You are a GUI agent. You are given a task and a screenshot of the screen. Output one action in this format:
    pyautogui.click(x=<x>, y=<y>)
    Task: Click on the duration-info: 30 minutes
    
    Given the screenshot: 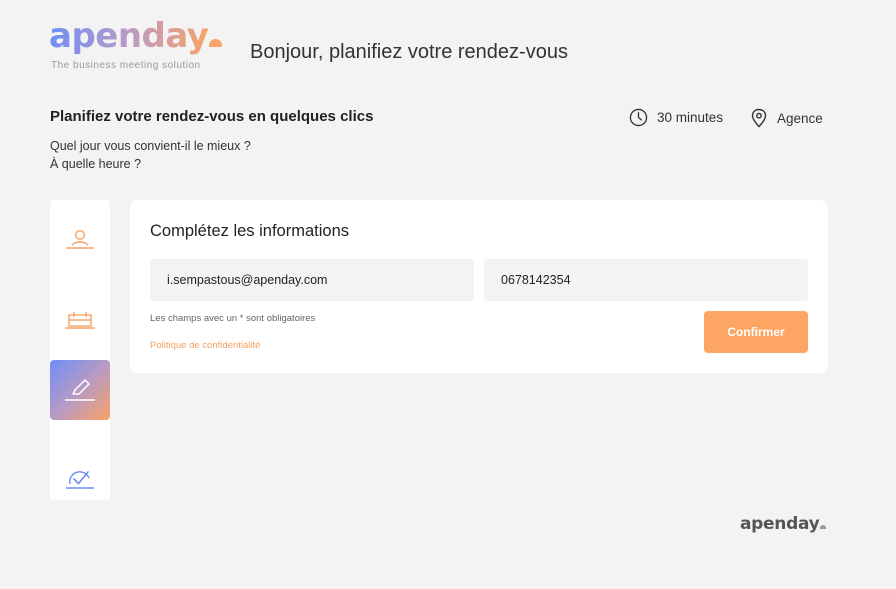 What is the action you would take?
    pyautogui.click(x=676, y=117)
    